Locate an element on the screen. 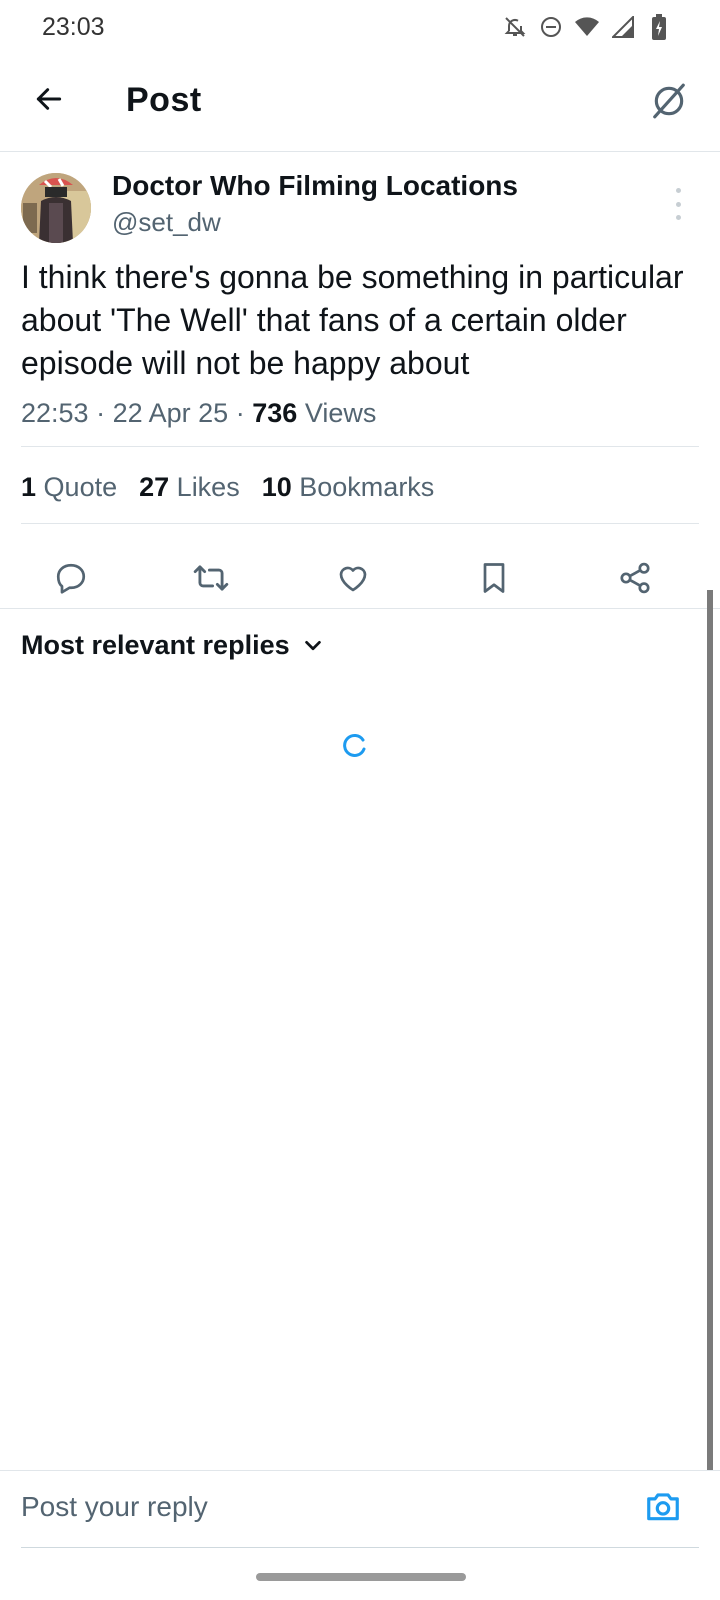 This screenshot has width=720, height=1600. author-handle: @set_dw is located at coordinates (166, 222).